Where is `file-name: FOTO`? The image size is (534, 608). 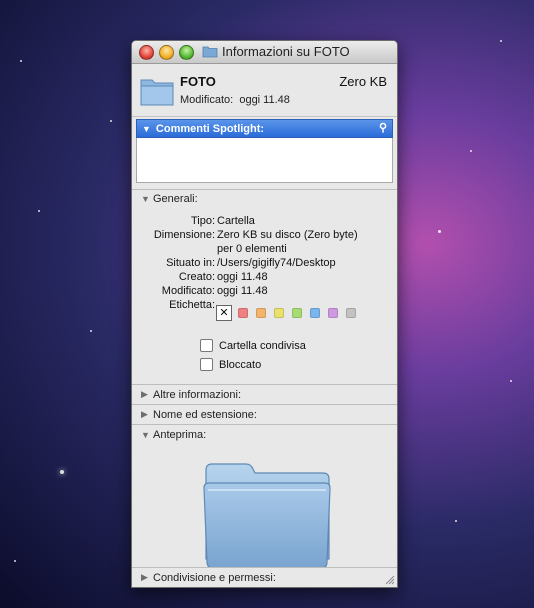 file-name: FOTO is located at coordinates (198, 81).